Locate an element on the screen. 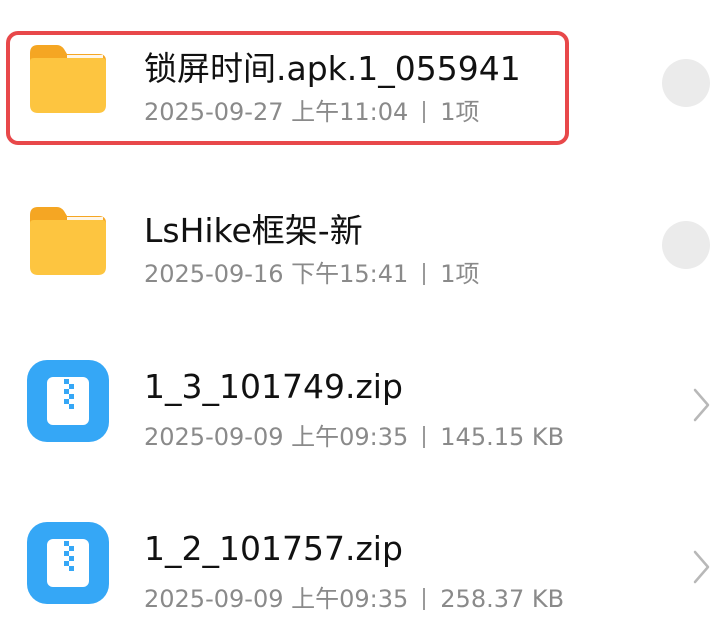 This screenshot has width=710, height=642. file-meta: 2025-09-09 上午09:35 145.15 KB is located at coordinates (354, 434).